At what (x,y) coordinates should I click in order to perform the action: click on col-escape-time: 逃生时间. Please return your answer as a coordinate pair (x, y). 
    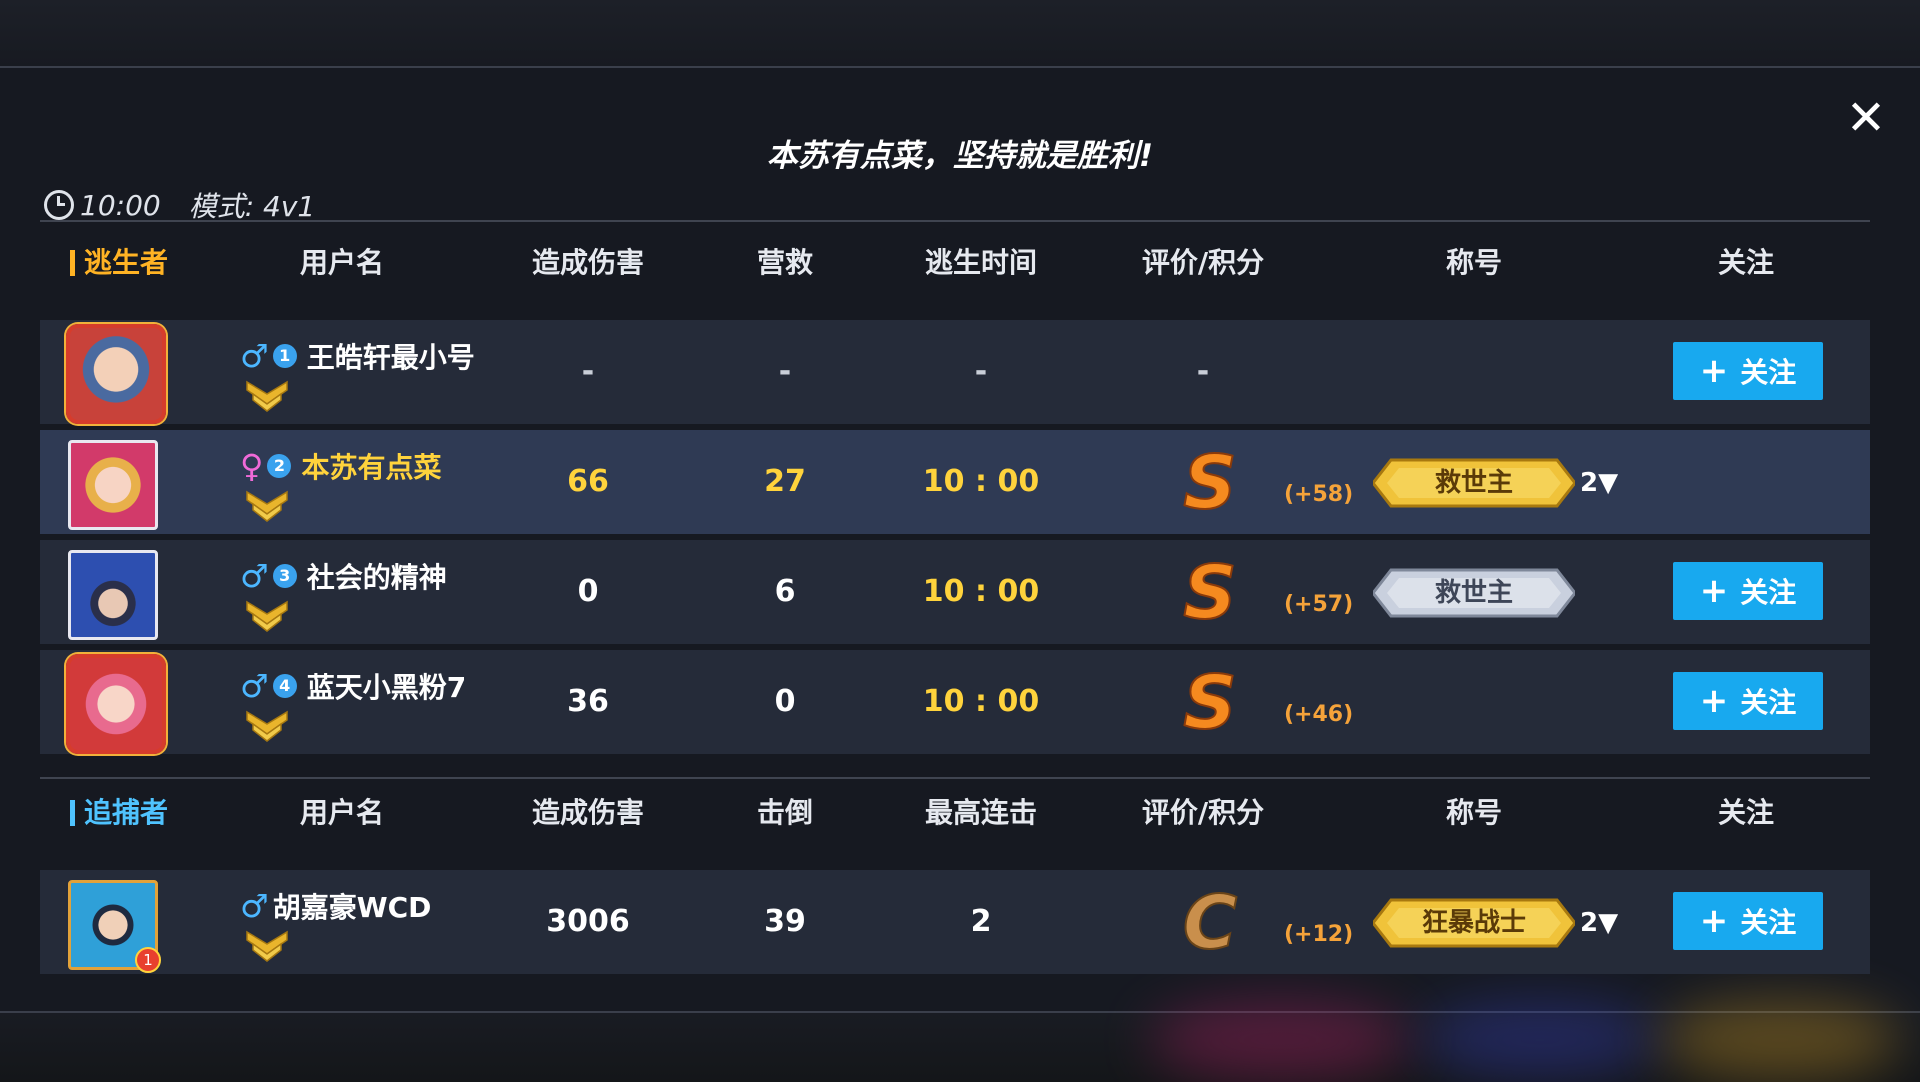
    Looking at the image, I should click on (981, 262).